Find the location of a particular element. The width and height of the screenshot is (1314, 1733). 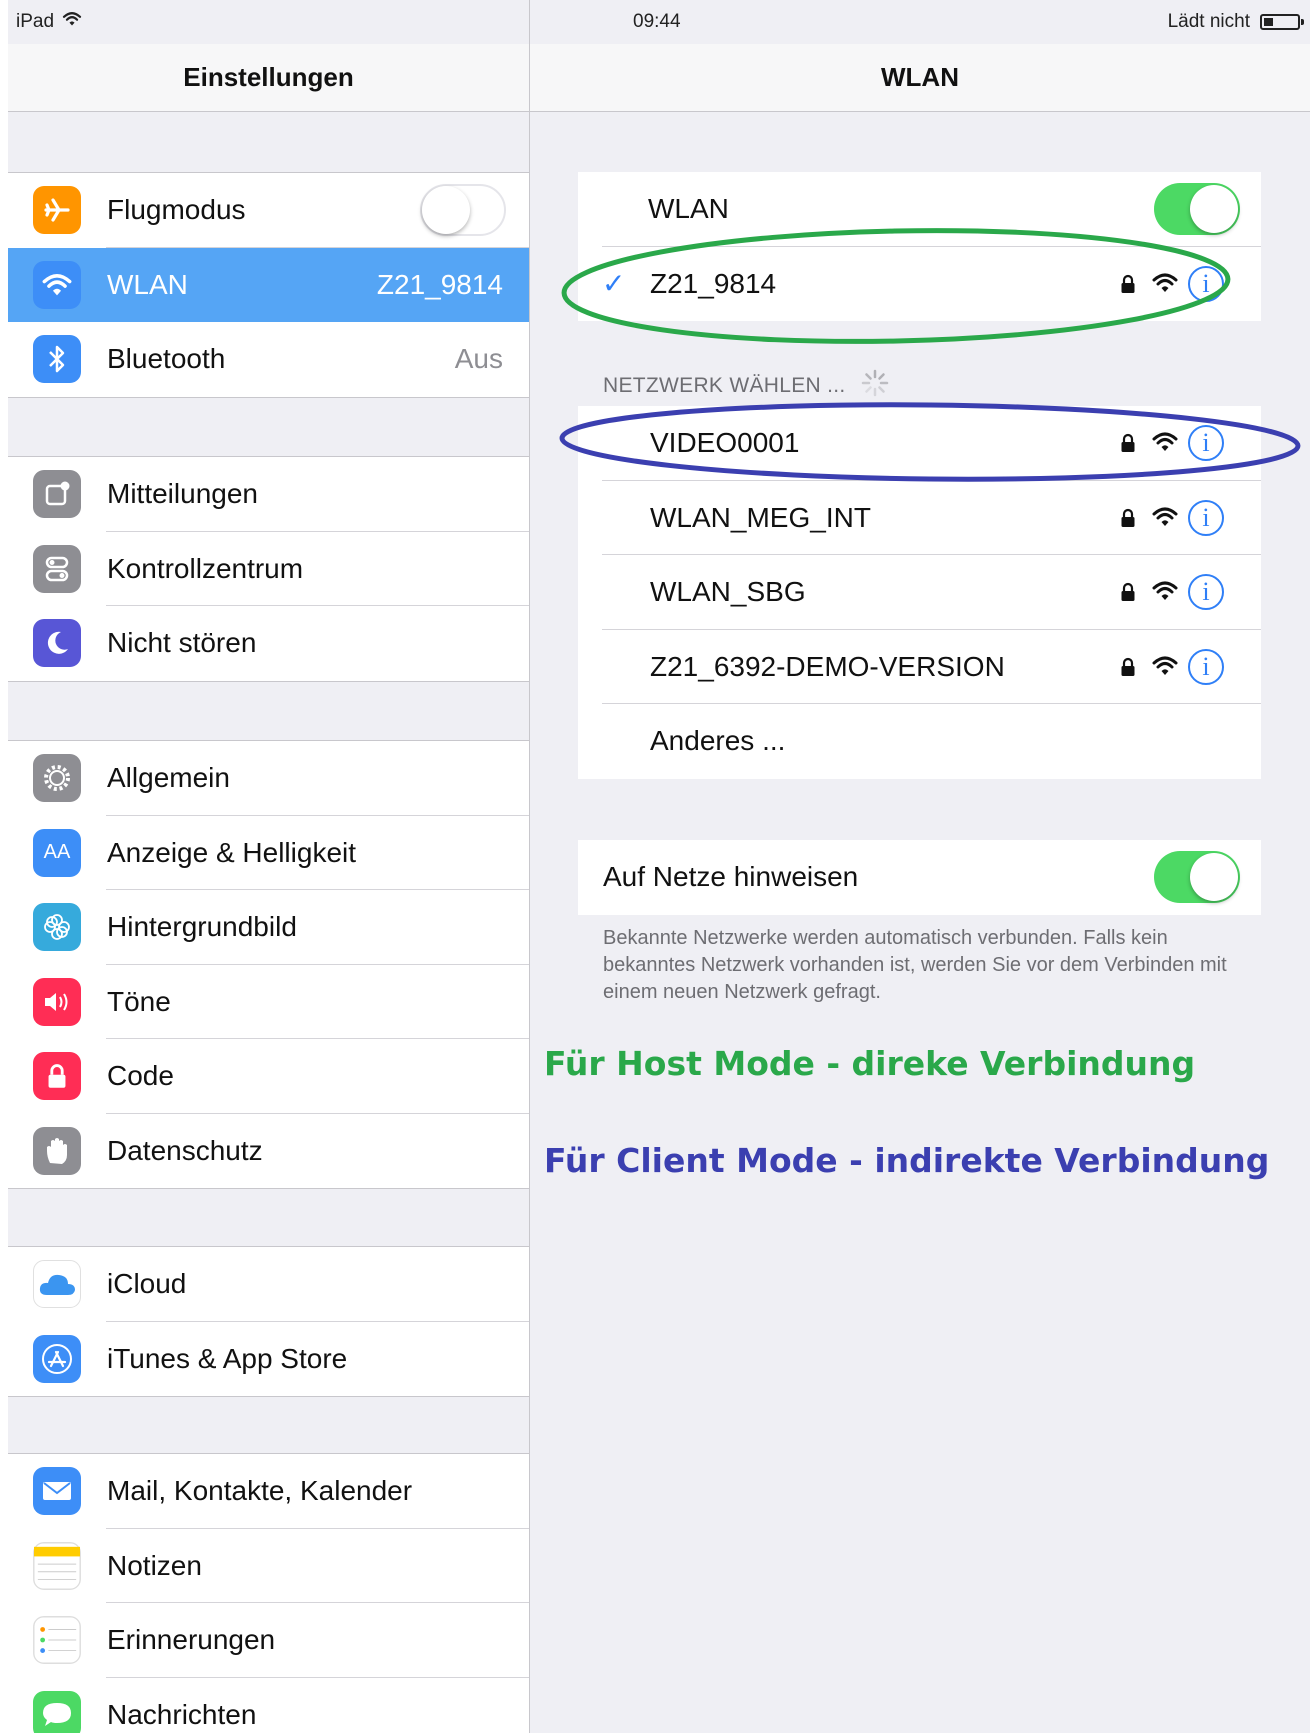

hand-icon is located at coordinates (57, 1150).